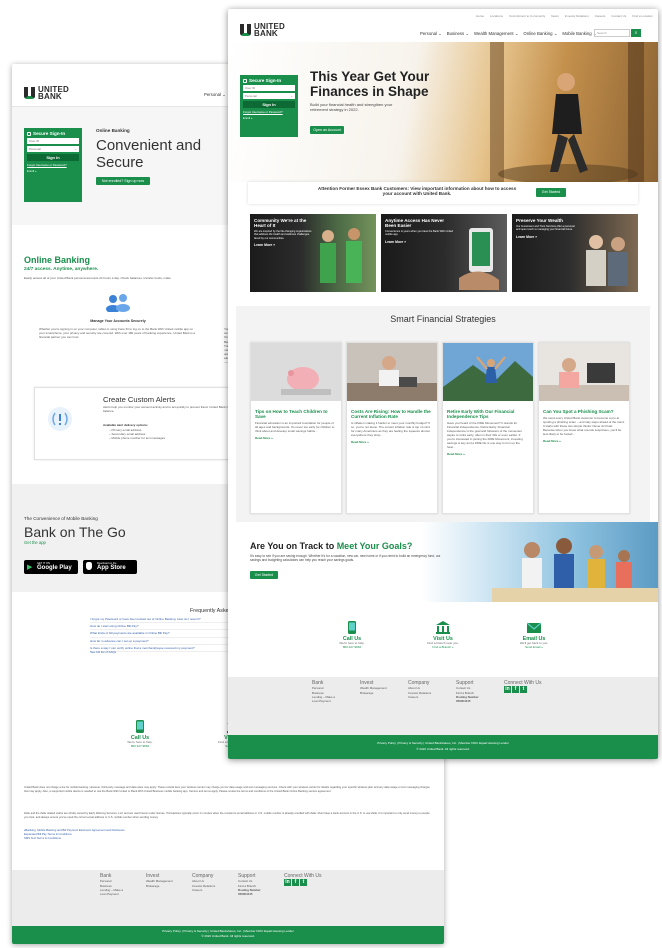 The image size is (662, 948). I want to click on nav-business: Business ⌄, so click(458, 34).